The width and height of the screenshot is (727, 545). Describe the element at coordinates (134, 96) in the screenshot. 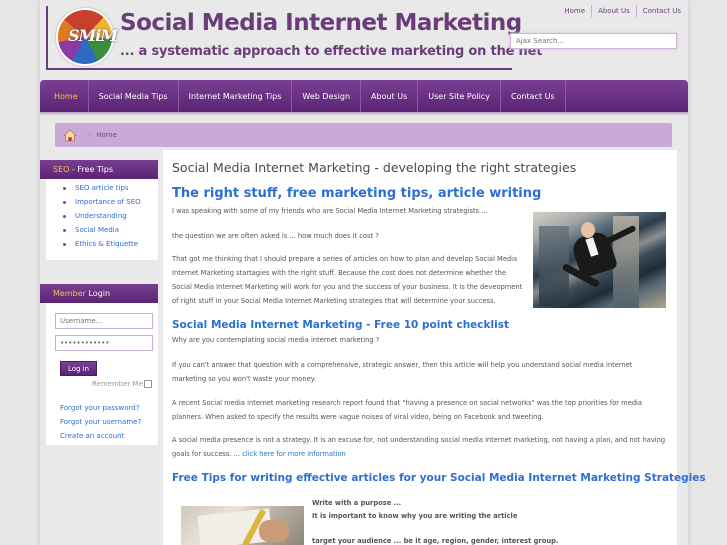

I see `nav-item-social-media-tips: Social Media Tips` at that location.